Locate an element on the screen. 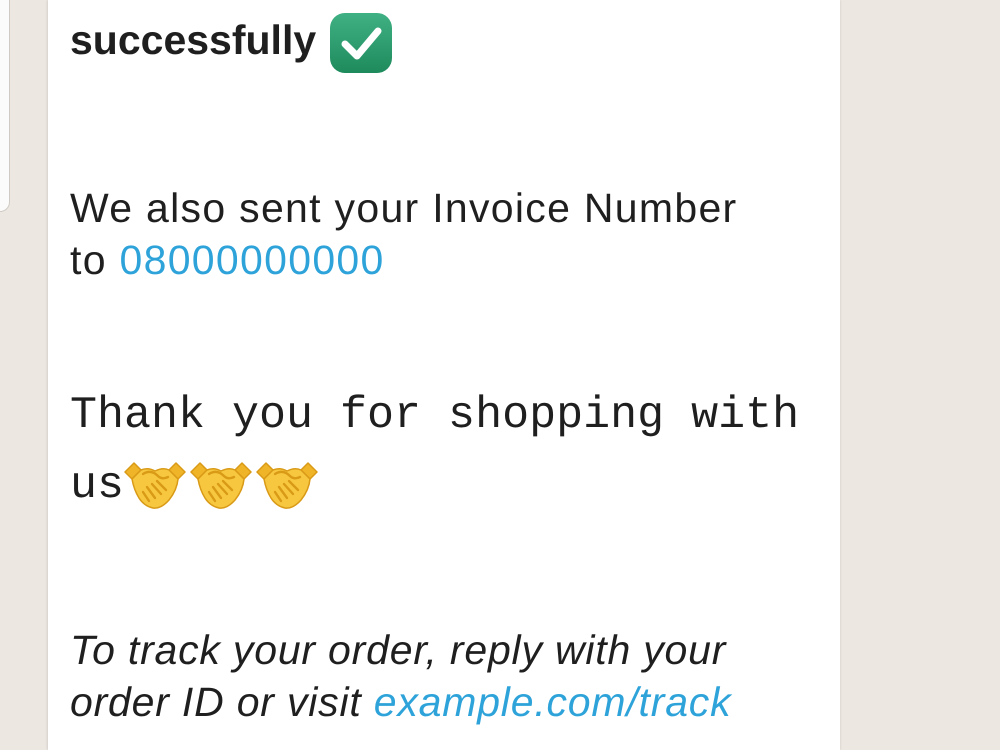 This screenshot has width=1000, height=750. check-mark-icon is located at coordinates (361, 43).